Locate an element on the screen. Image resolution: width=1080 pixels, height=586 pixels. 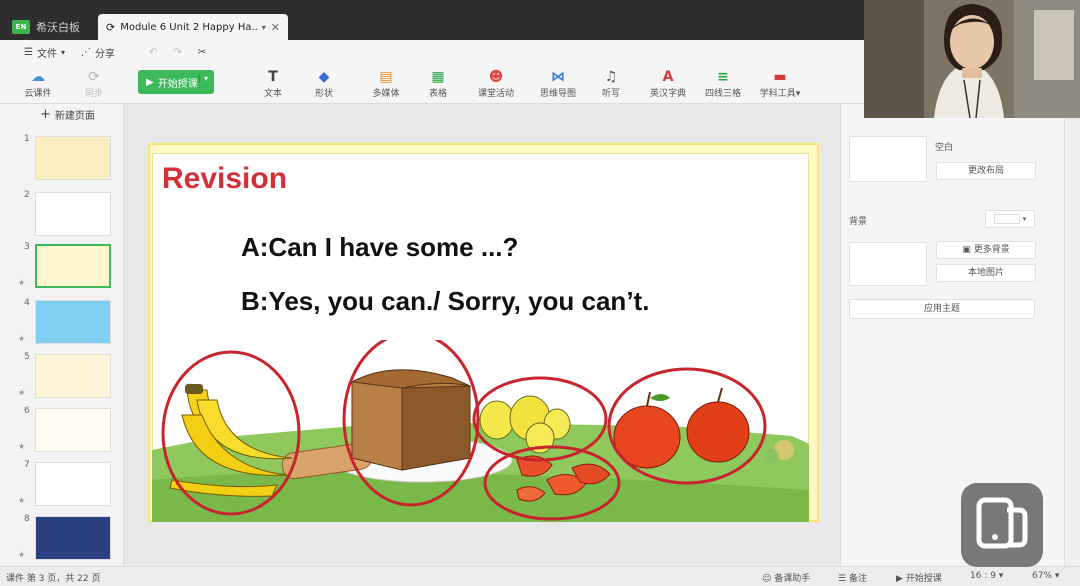
local-image-button: 本地图片 is located at coordinates (986, 273).